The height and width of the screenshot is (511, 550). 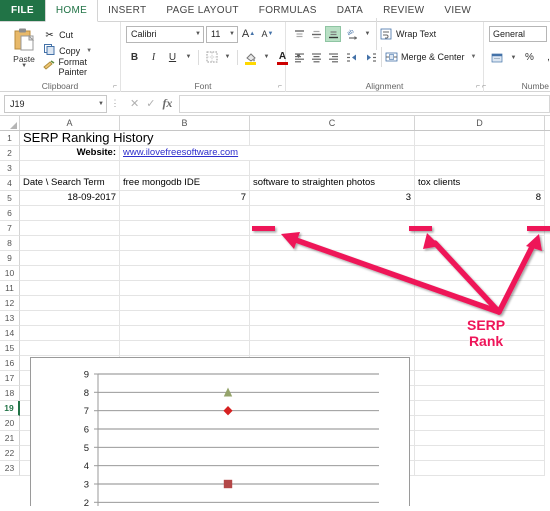 What do you see at coordinates (332, 303) in the screenshot?
I see `cell-c12` at bounding box center [332, 303].